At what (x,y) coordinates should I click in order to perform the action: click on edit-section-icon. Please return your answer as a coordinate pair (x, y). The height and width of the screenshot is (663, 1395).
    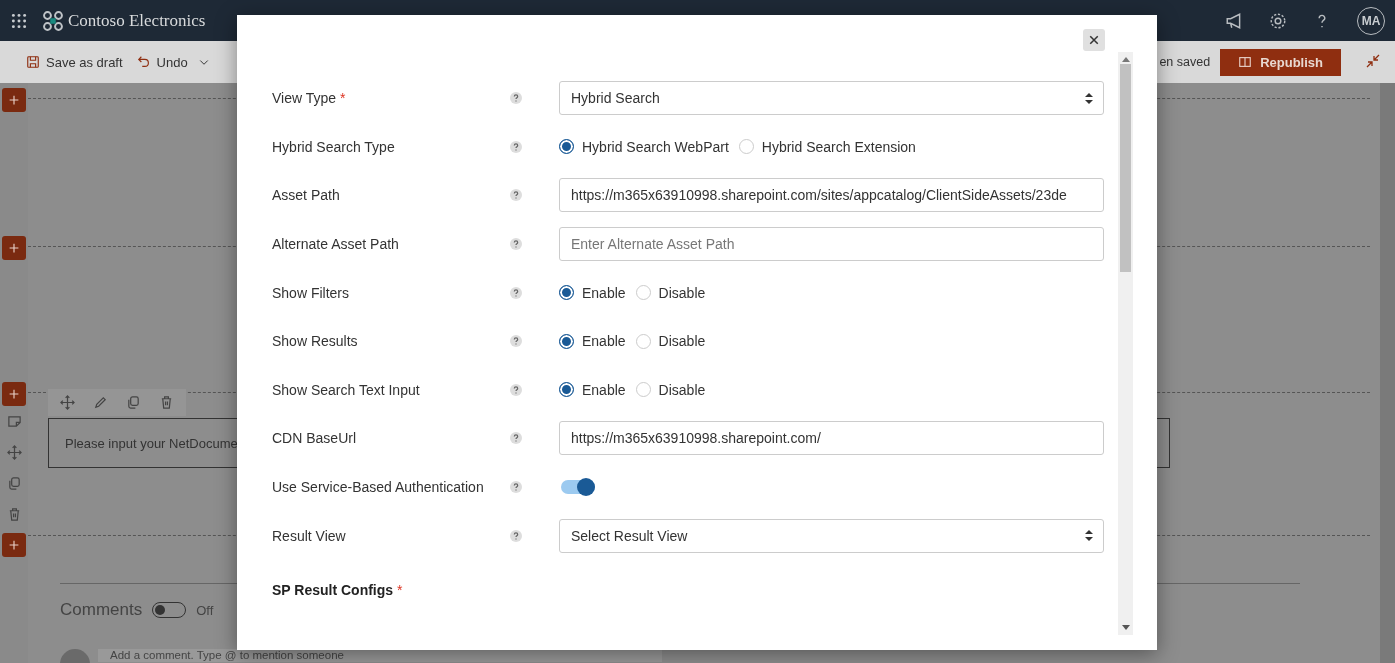
    Looking at the image, I should click on (14, 421).